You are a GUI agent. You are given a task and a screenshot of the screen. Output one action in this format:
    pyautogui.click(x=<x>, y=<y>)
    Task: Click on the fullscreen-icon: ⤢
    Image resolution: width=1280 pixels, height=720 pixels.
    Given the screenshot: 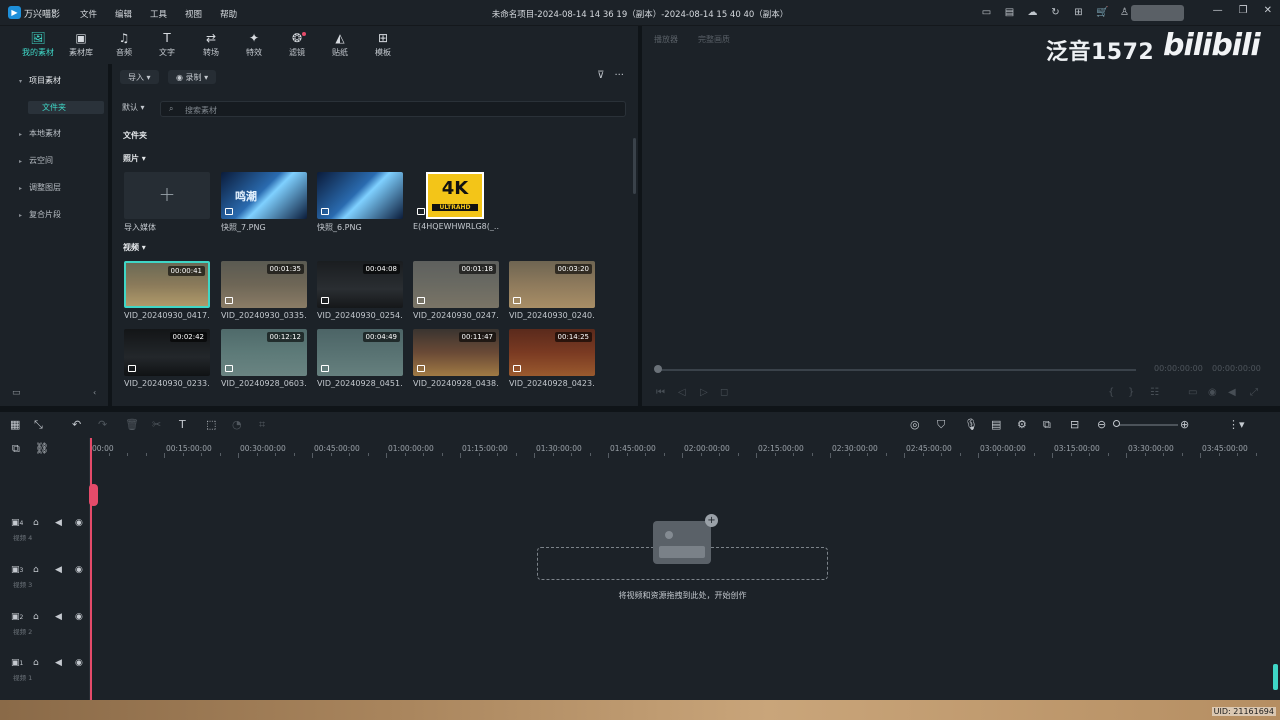 What is the action you would take?
    pyautogui.click(x=1254, y=392)
    